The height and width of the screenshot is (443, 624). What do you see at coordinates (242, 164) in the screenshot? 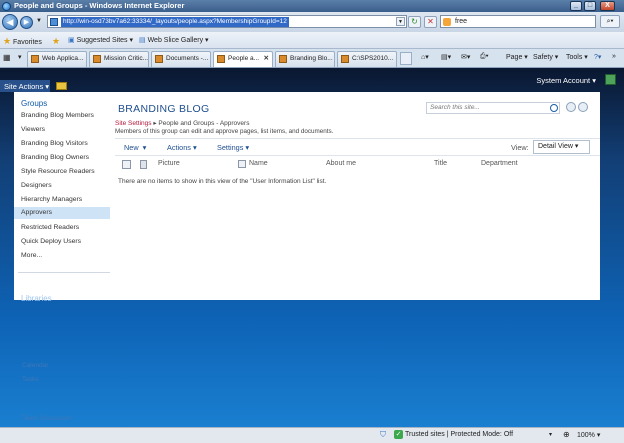
I see `name-checkbox` at bounding box center [242, 164].